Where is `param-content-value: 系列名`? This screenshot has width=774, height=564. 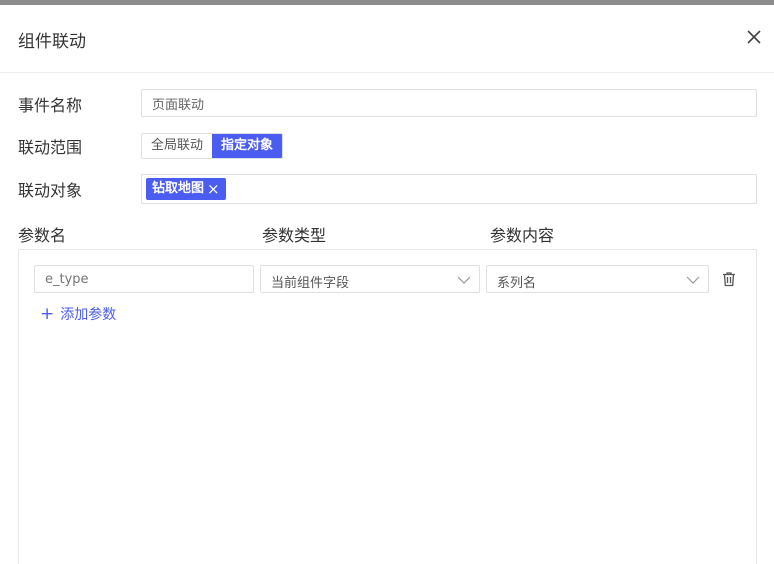 param-content-value: 系列名 is located at coordinates (517, 283).